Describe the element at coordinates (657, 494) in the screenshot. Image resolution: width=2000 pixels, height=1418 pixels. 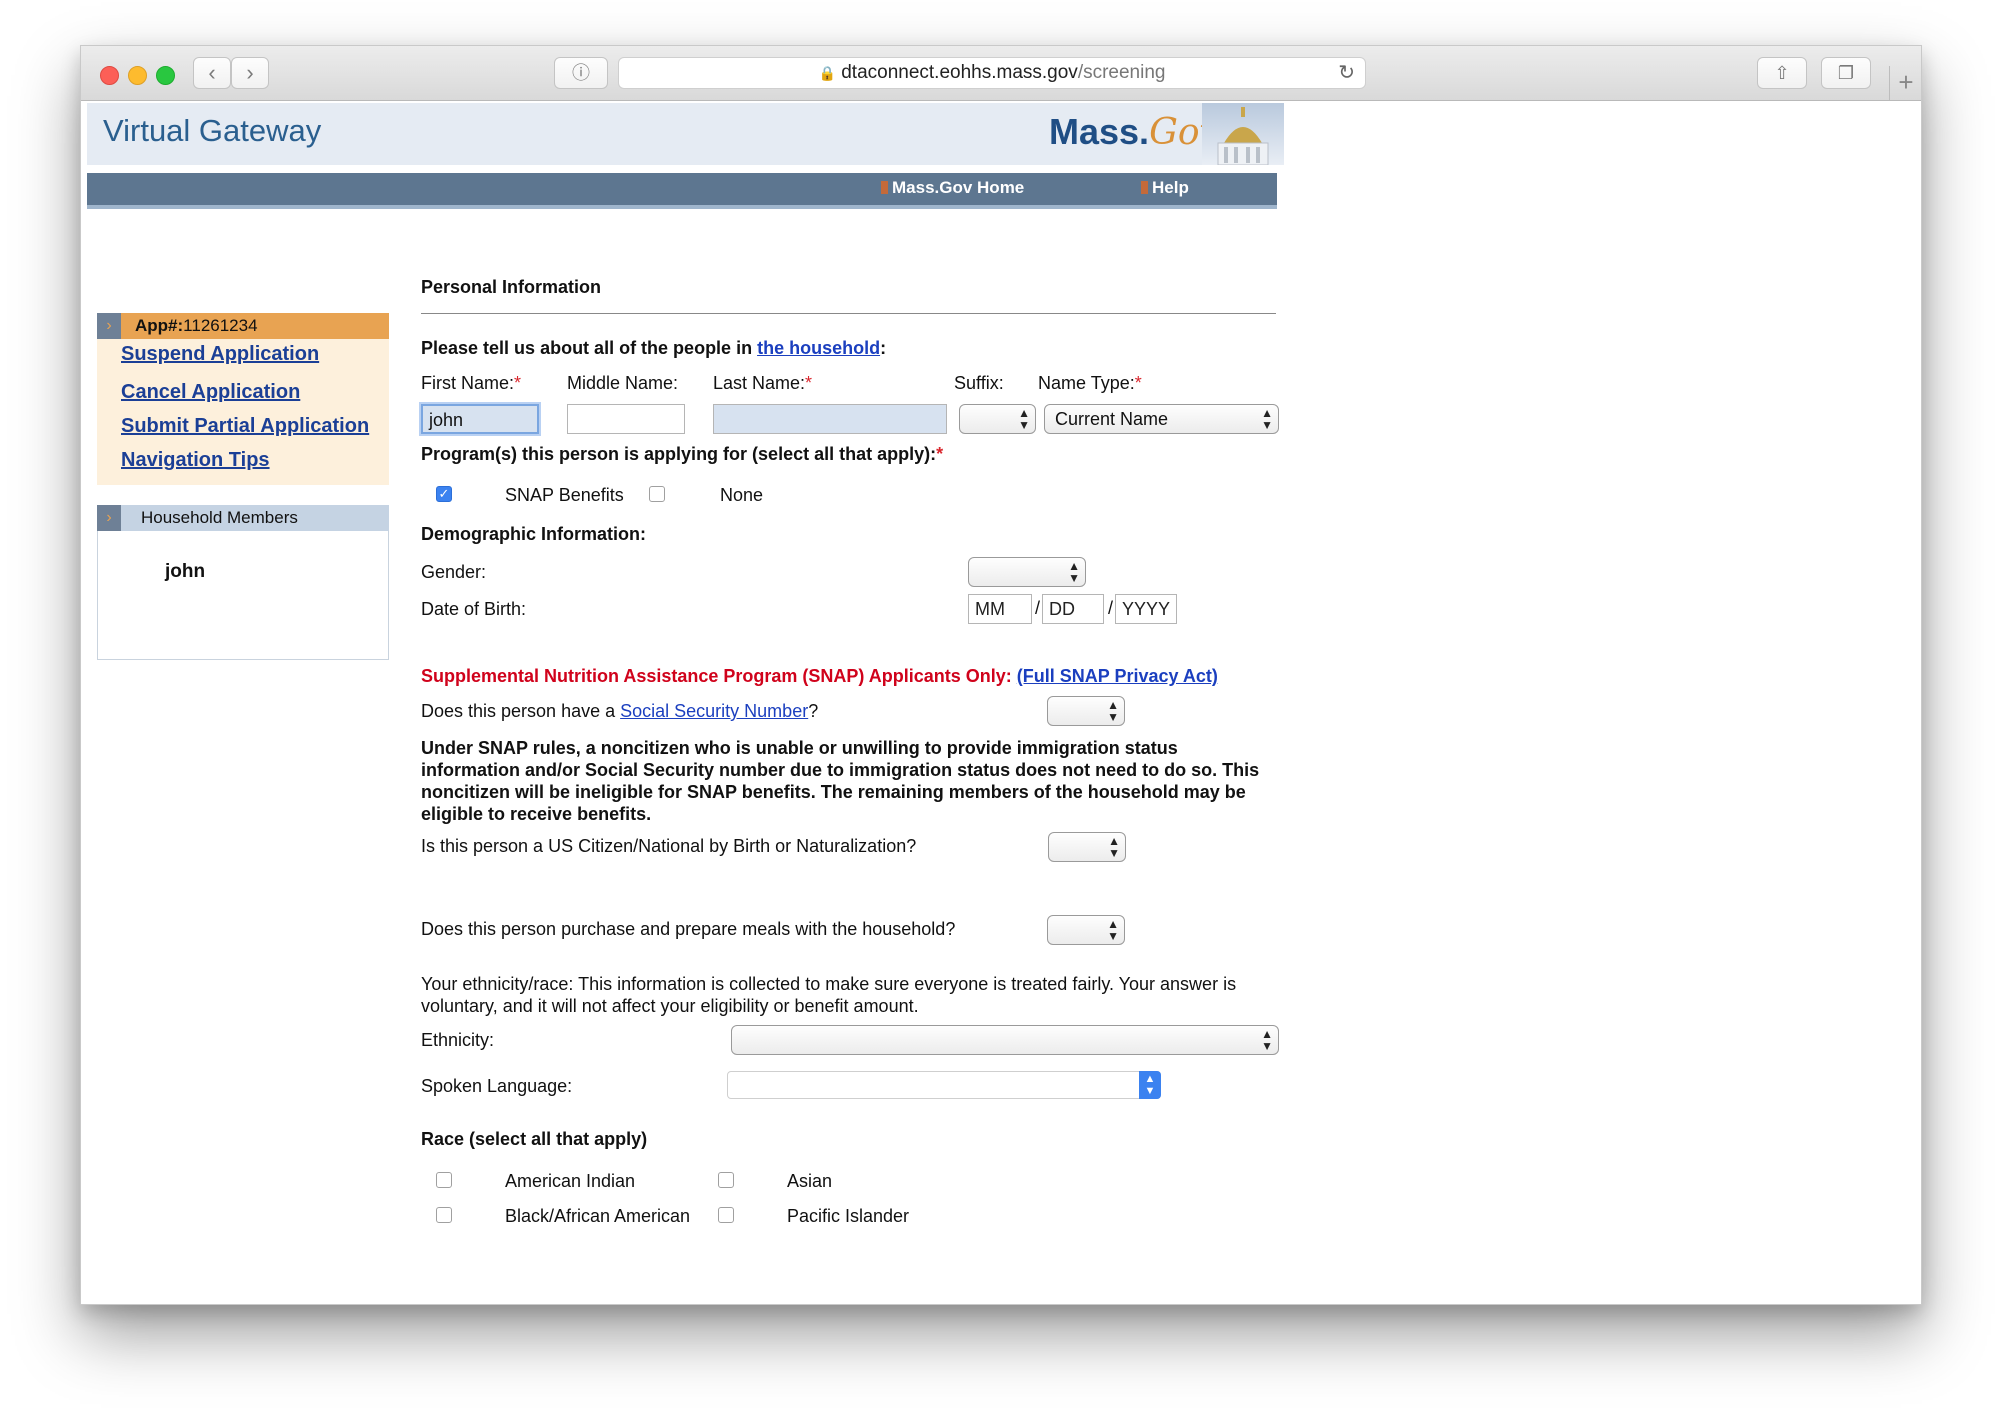
I see `none-checkbox` at that location.